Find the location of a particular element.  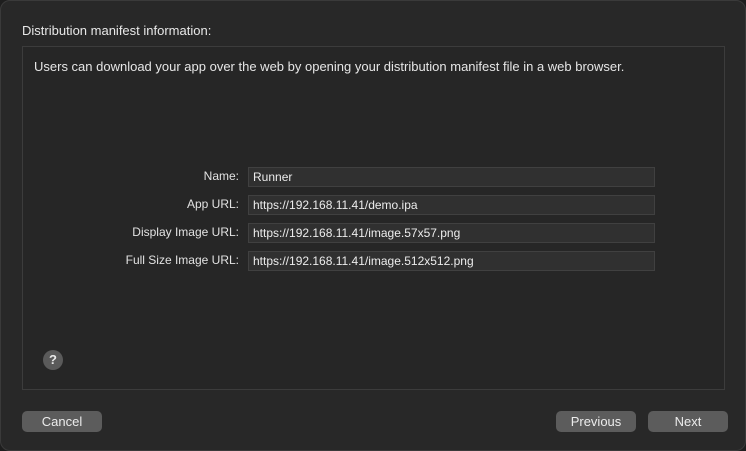

full-size-image-url-field is located at coordinates (451, 261).